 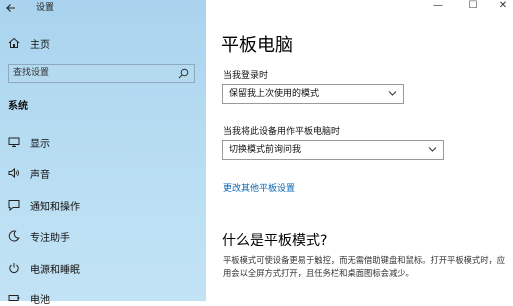 I want to click on sidebar-item-focus-assist: 专注助手, so click(x=39, y=236).